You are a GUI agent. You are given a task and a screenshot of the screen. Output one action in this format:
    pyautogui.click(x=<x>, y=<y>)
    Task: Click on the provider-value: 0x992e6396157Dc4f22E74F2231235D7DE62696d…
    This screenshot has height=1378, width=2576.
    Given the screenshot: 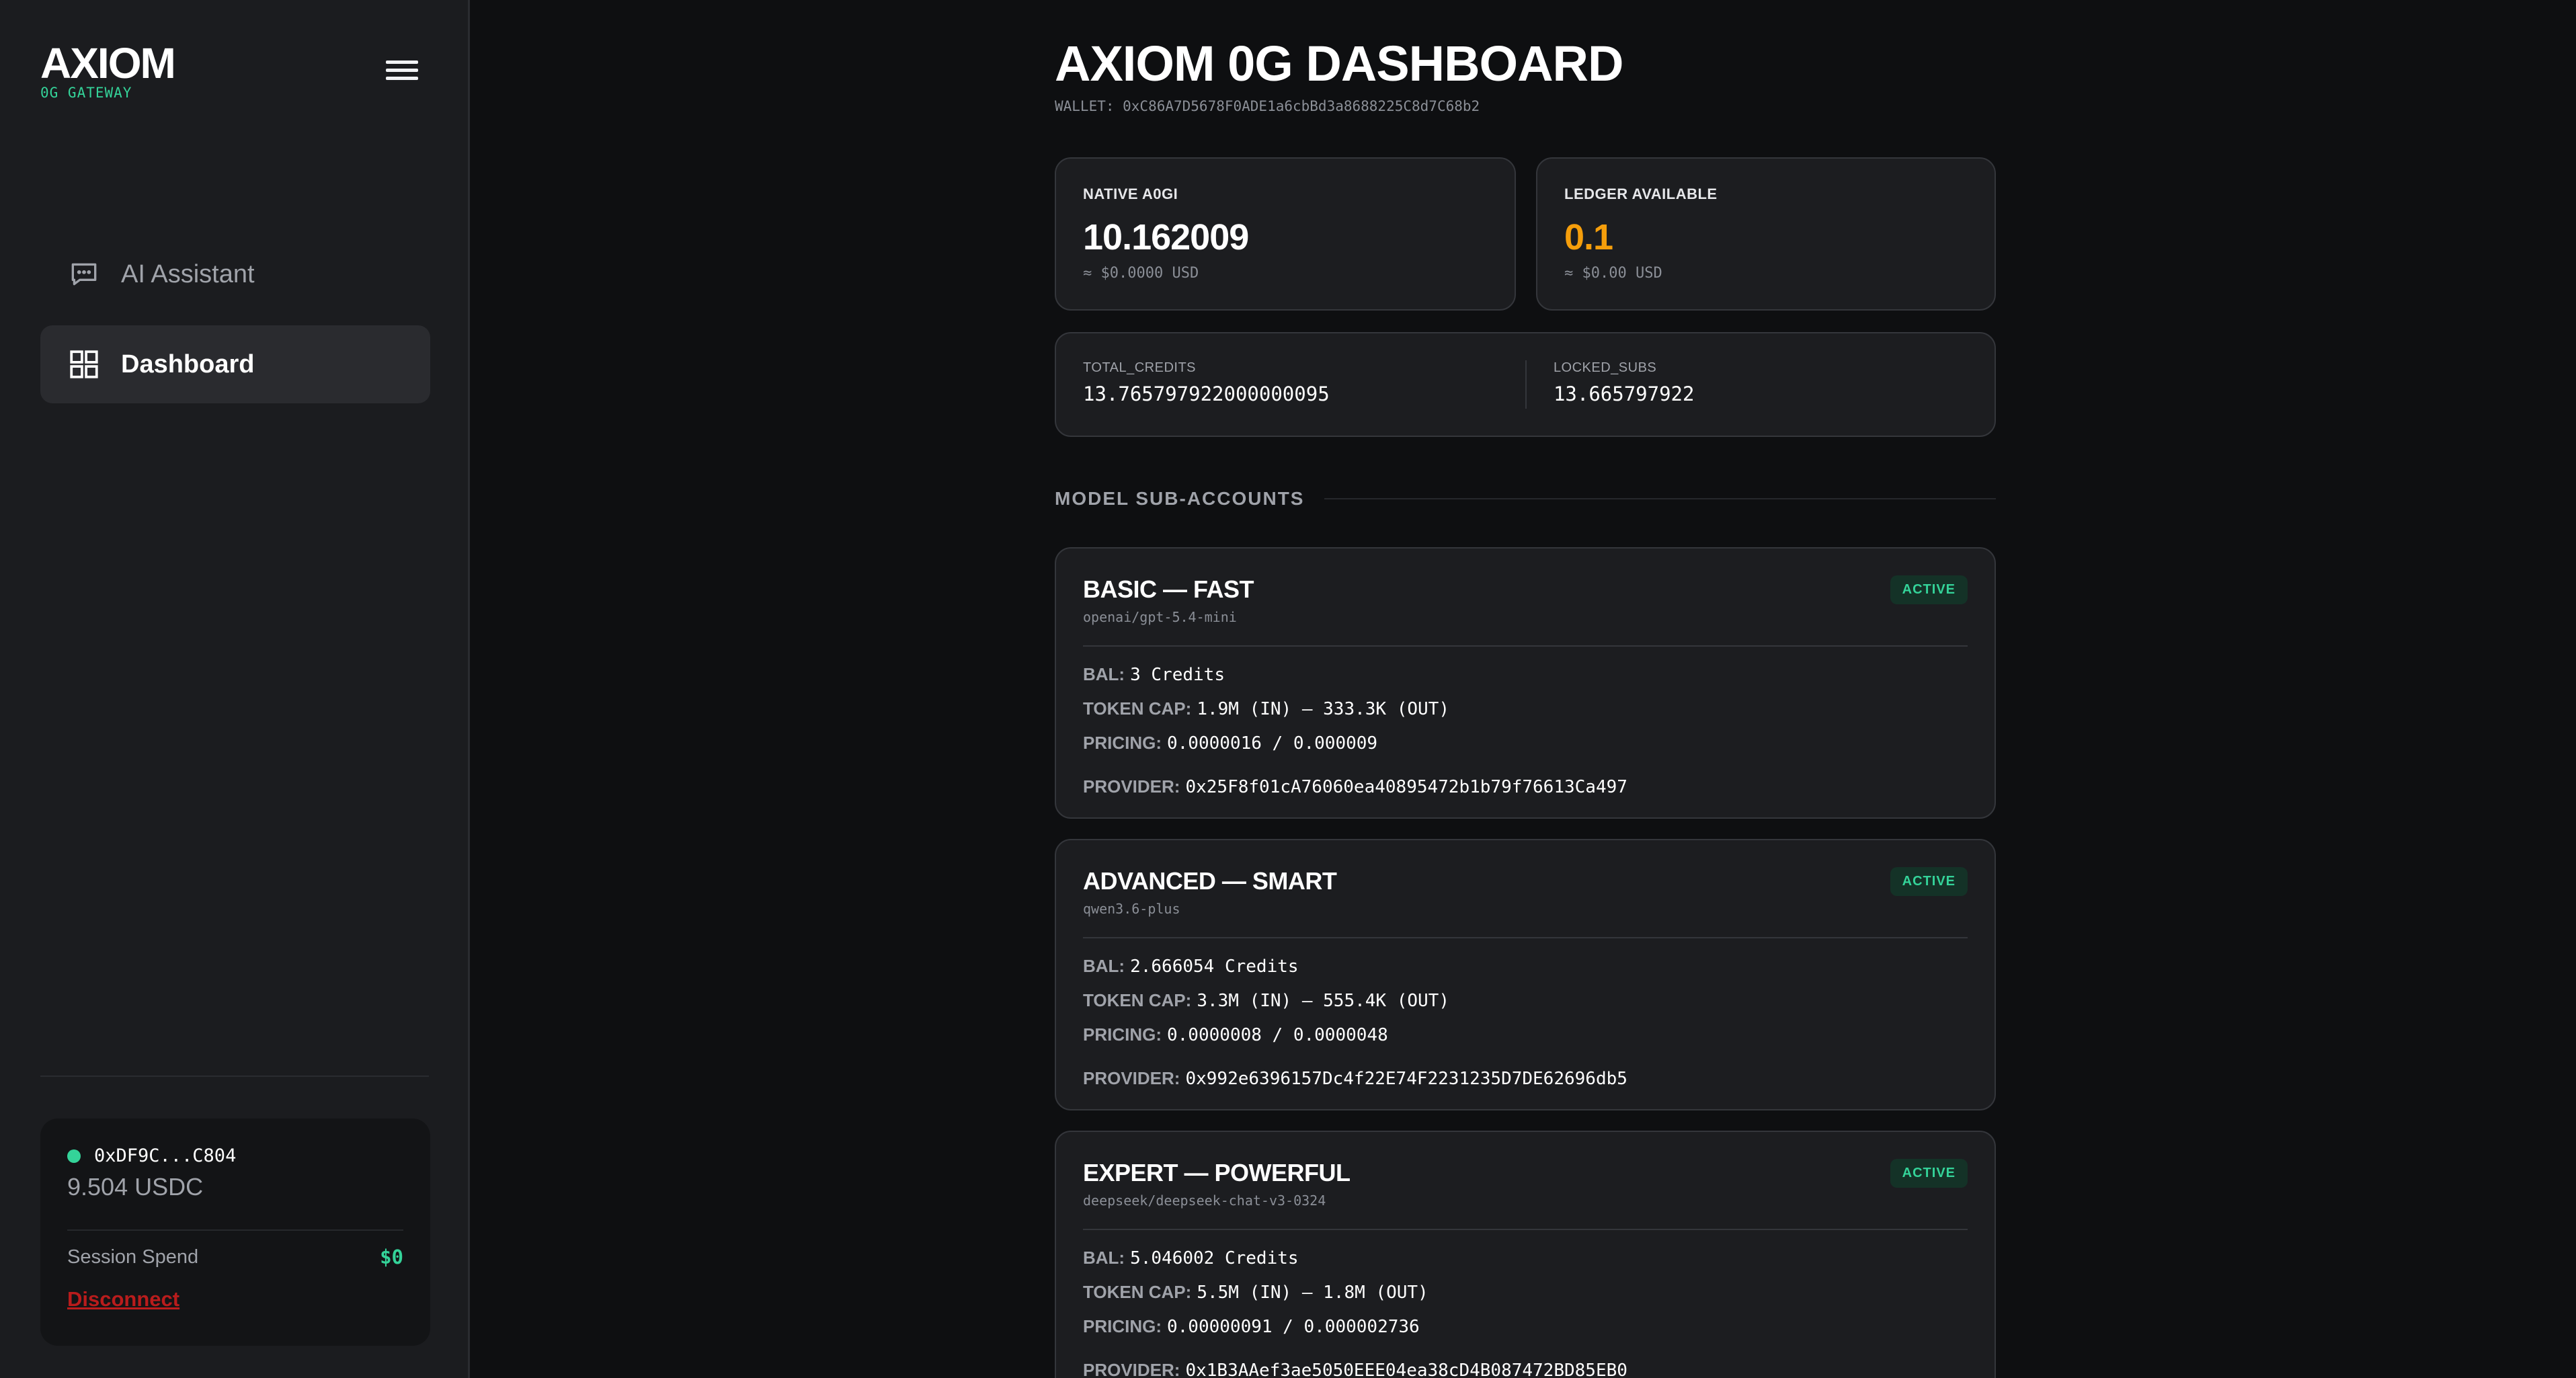 What is the action you would take?
    pyautogui.click(x=1406, y=1079)
    